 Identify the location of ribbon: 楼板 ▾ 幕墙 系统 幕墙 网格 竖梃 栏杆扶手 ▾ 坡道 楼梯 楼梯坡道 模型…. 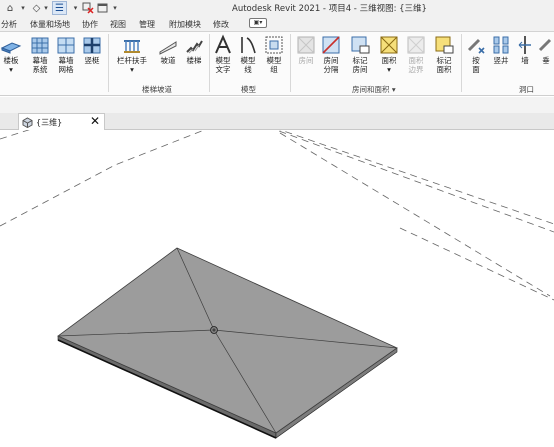
(277, 64).